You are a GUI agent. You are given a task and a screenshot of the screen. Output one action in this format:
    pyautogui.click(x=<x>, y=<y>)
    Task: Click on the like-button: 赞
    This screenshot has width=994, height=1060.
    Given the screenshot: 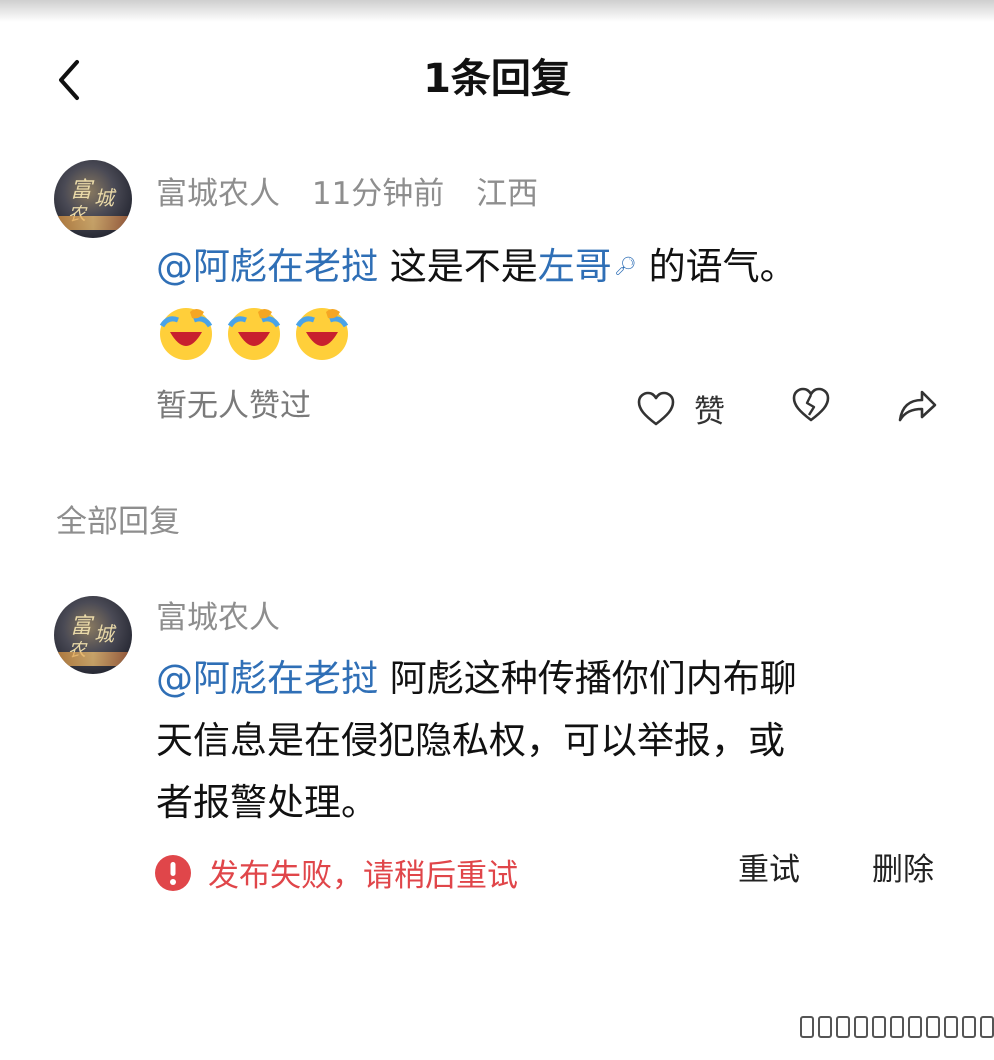 What is the action you would take?
    pyautogui.click(x=680, y=408)
    